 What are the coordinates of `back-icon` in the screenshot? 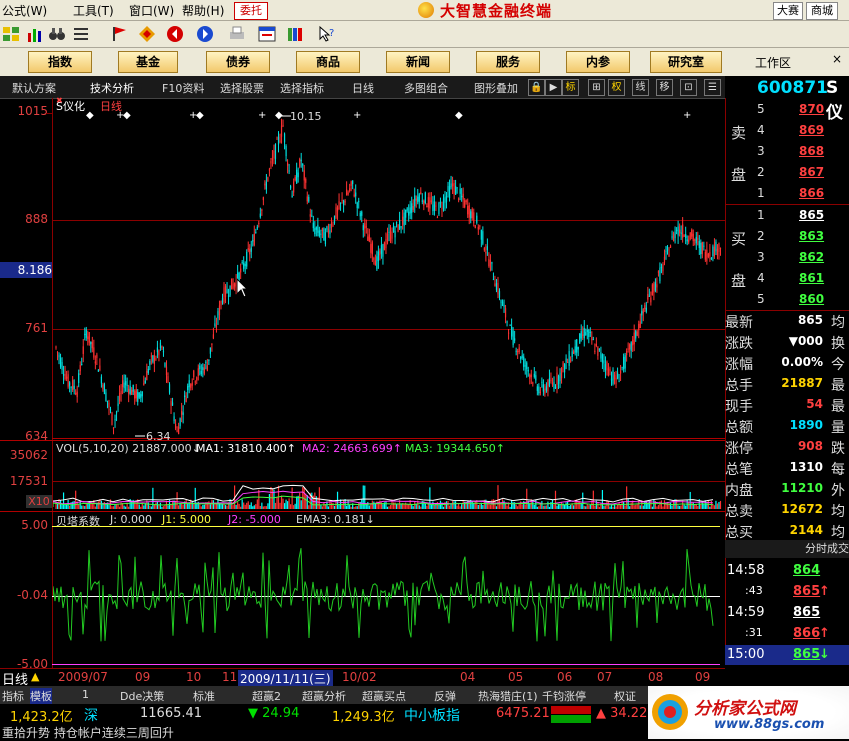 It's located at (175, 34).